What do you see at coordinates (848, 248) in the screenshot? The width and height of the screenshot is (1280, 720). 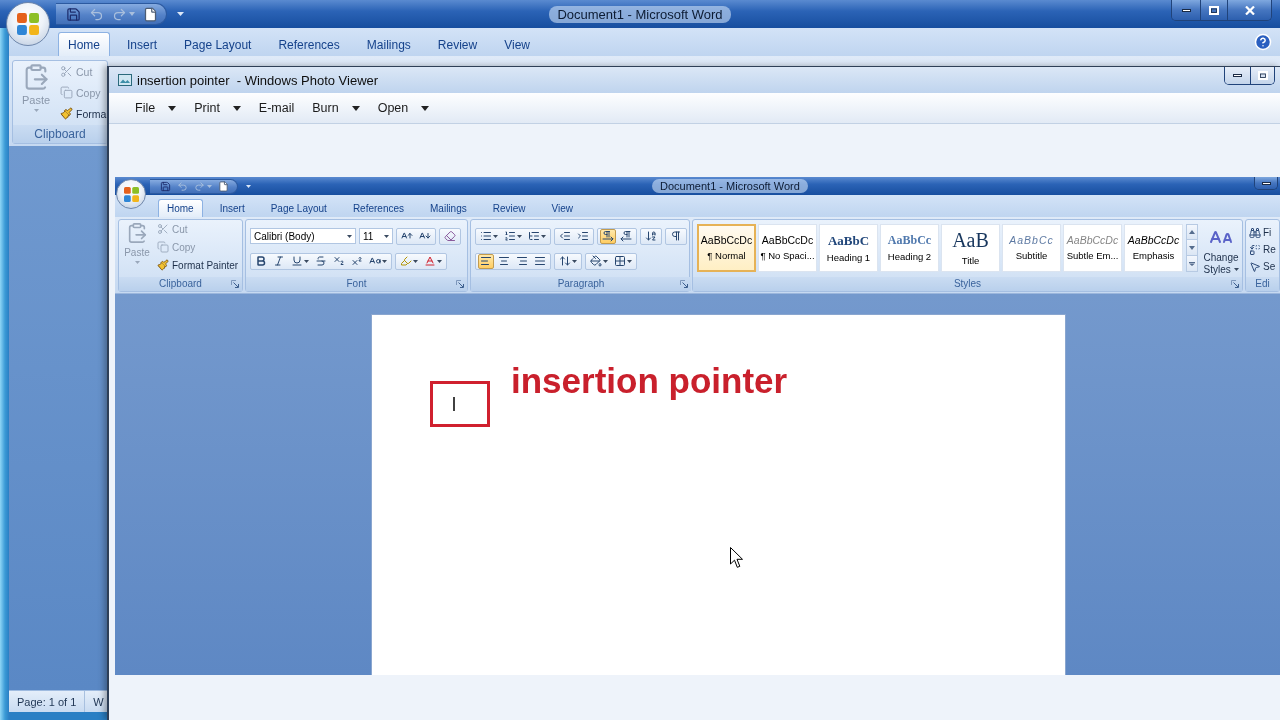 I see `style-tile: AaBbC Heading 1` at bounding box center [848, 248].